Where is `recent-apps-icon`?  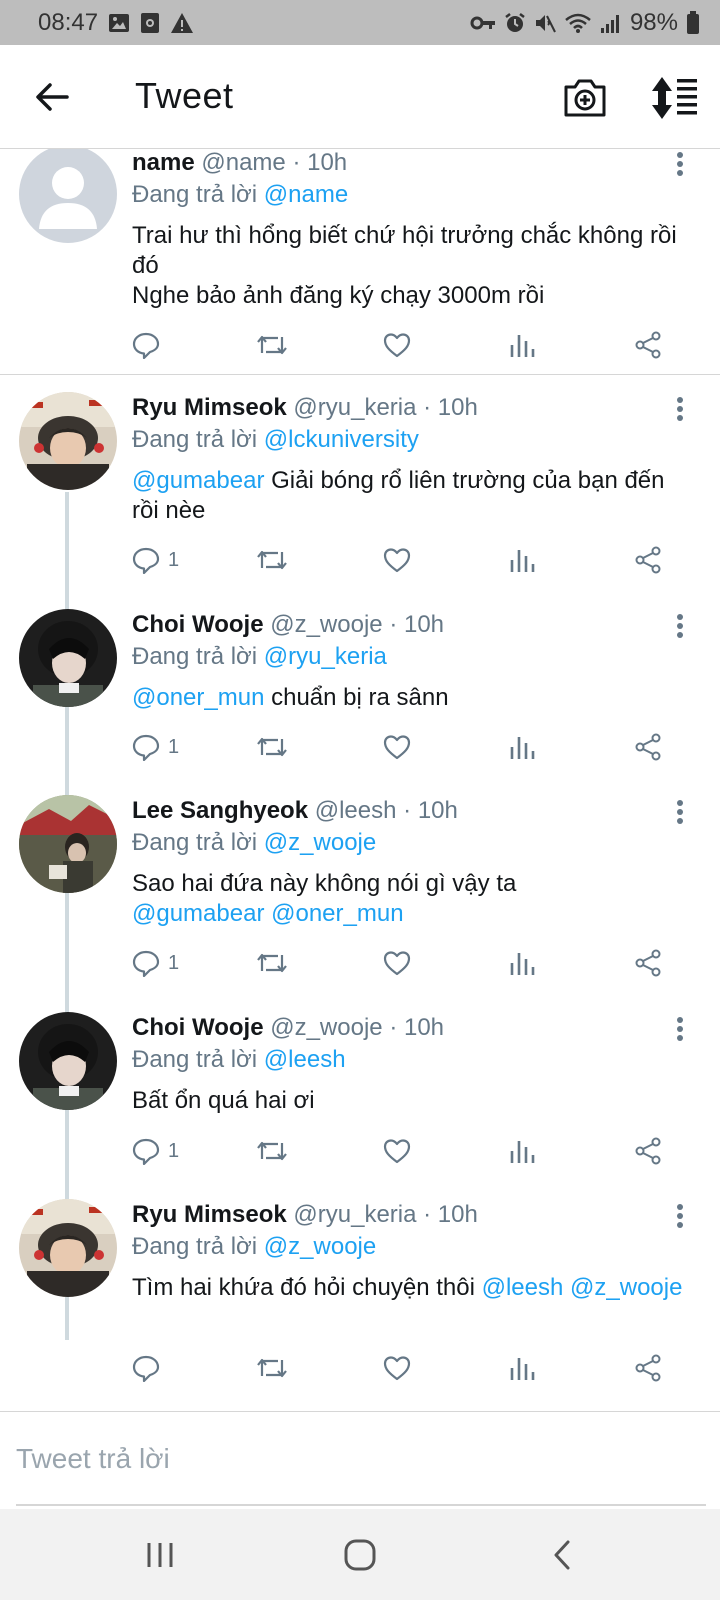 recent-apps-icon is located at coordinates (160, 1555).